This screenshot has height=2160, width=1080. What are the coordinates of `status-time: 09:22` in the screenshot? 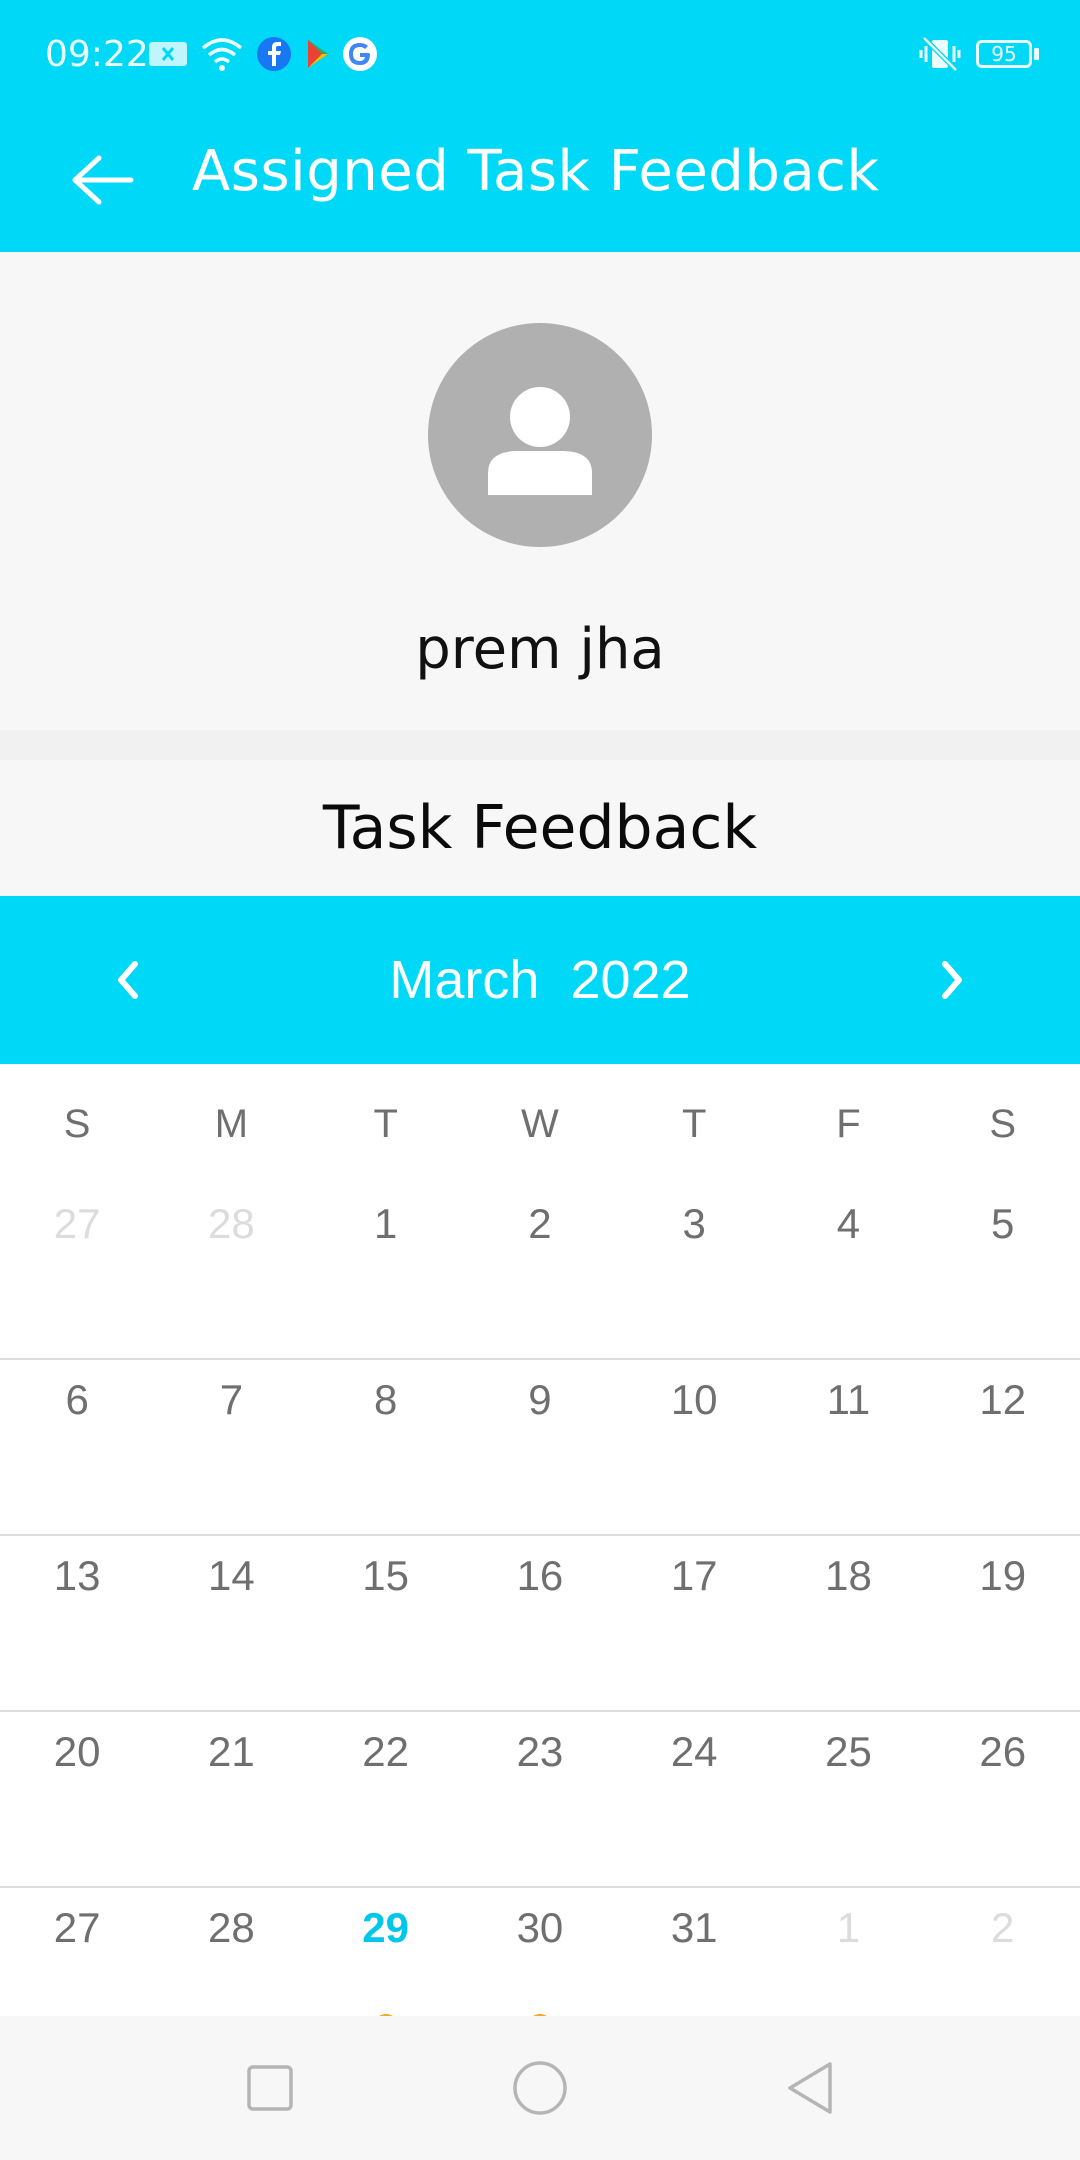 It's located at (97, 54).